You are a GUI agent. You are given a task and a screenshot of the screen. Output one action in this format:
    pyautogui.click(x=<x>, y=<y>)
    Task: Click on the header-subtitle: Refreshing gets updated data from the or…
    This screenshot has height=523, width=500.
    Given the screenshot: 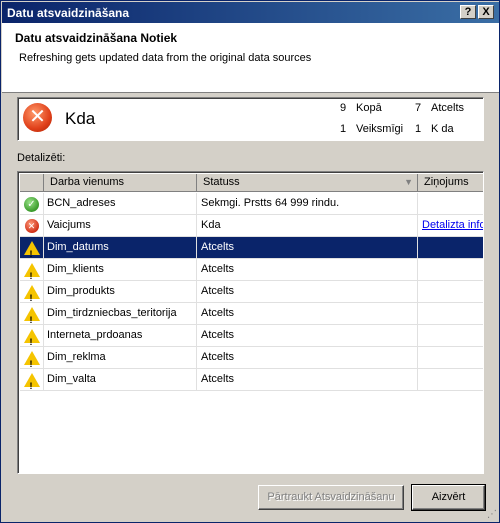 What is the action you would take?
    pyautogui.click(x=165, y=58)
    